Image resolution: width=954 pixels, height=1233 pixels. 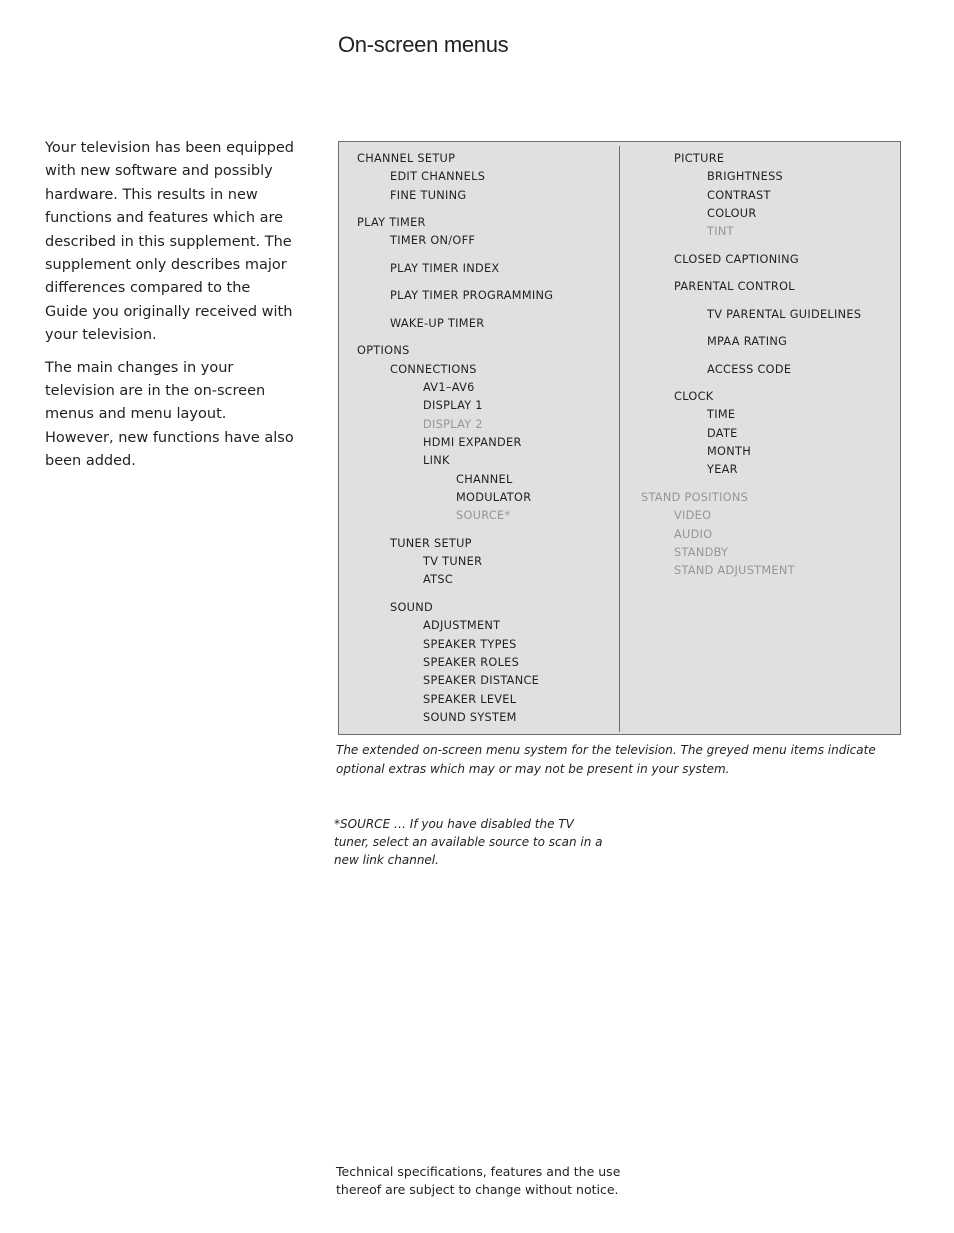 What do you see at coordinates (438, 579) in the screenshot?
I see `menu-item-left: ATSC` at bounding box center [438, 579].